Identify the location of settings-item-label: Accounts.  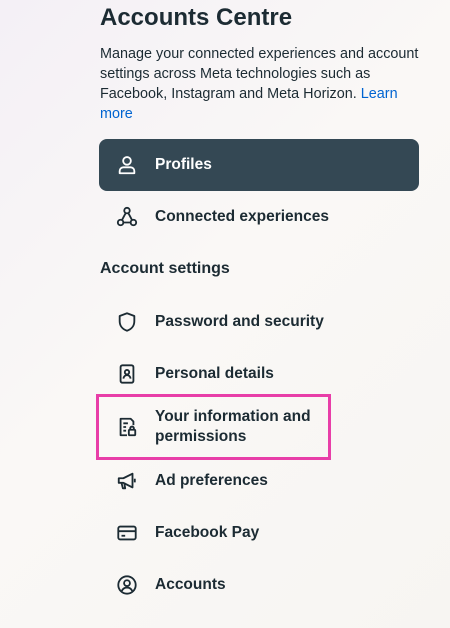
(190, 584).